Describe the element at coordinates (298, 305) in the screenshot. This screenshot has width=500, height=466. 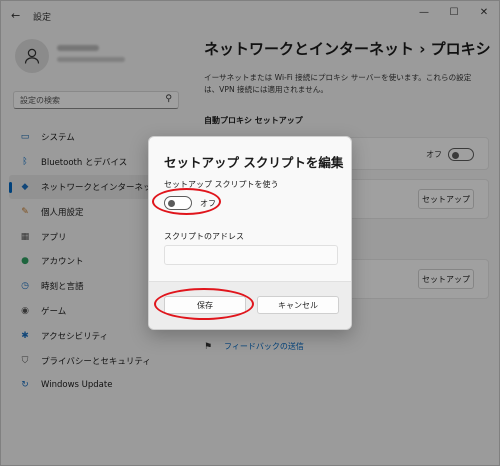
I see `cancel-button: キャンセル` at that location.